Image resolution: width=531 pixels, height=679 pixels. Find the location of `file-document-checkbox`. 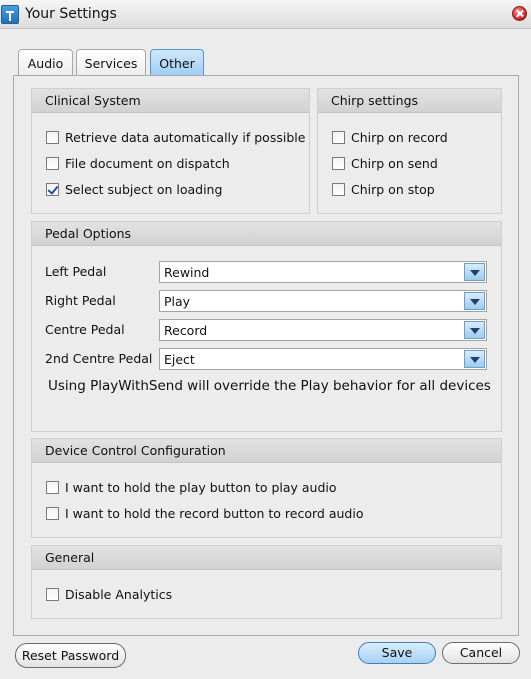

file-document-checkbox is located at coordinates (52, 163).